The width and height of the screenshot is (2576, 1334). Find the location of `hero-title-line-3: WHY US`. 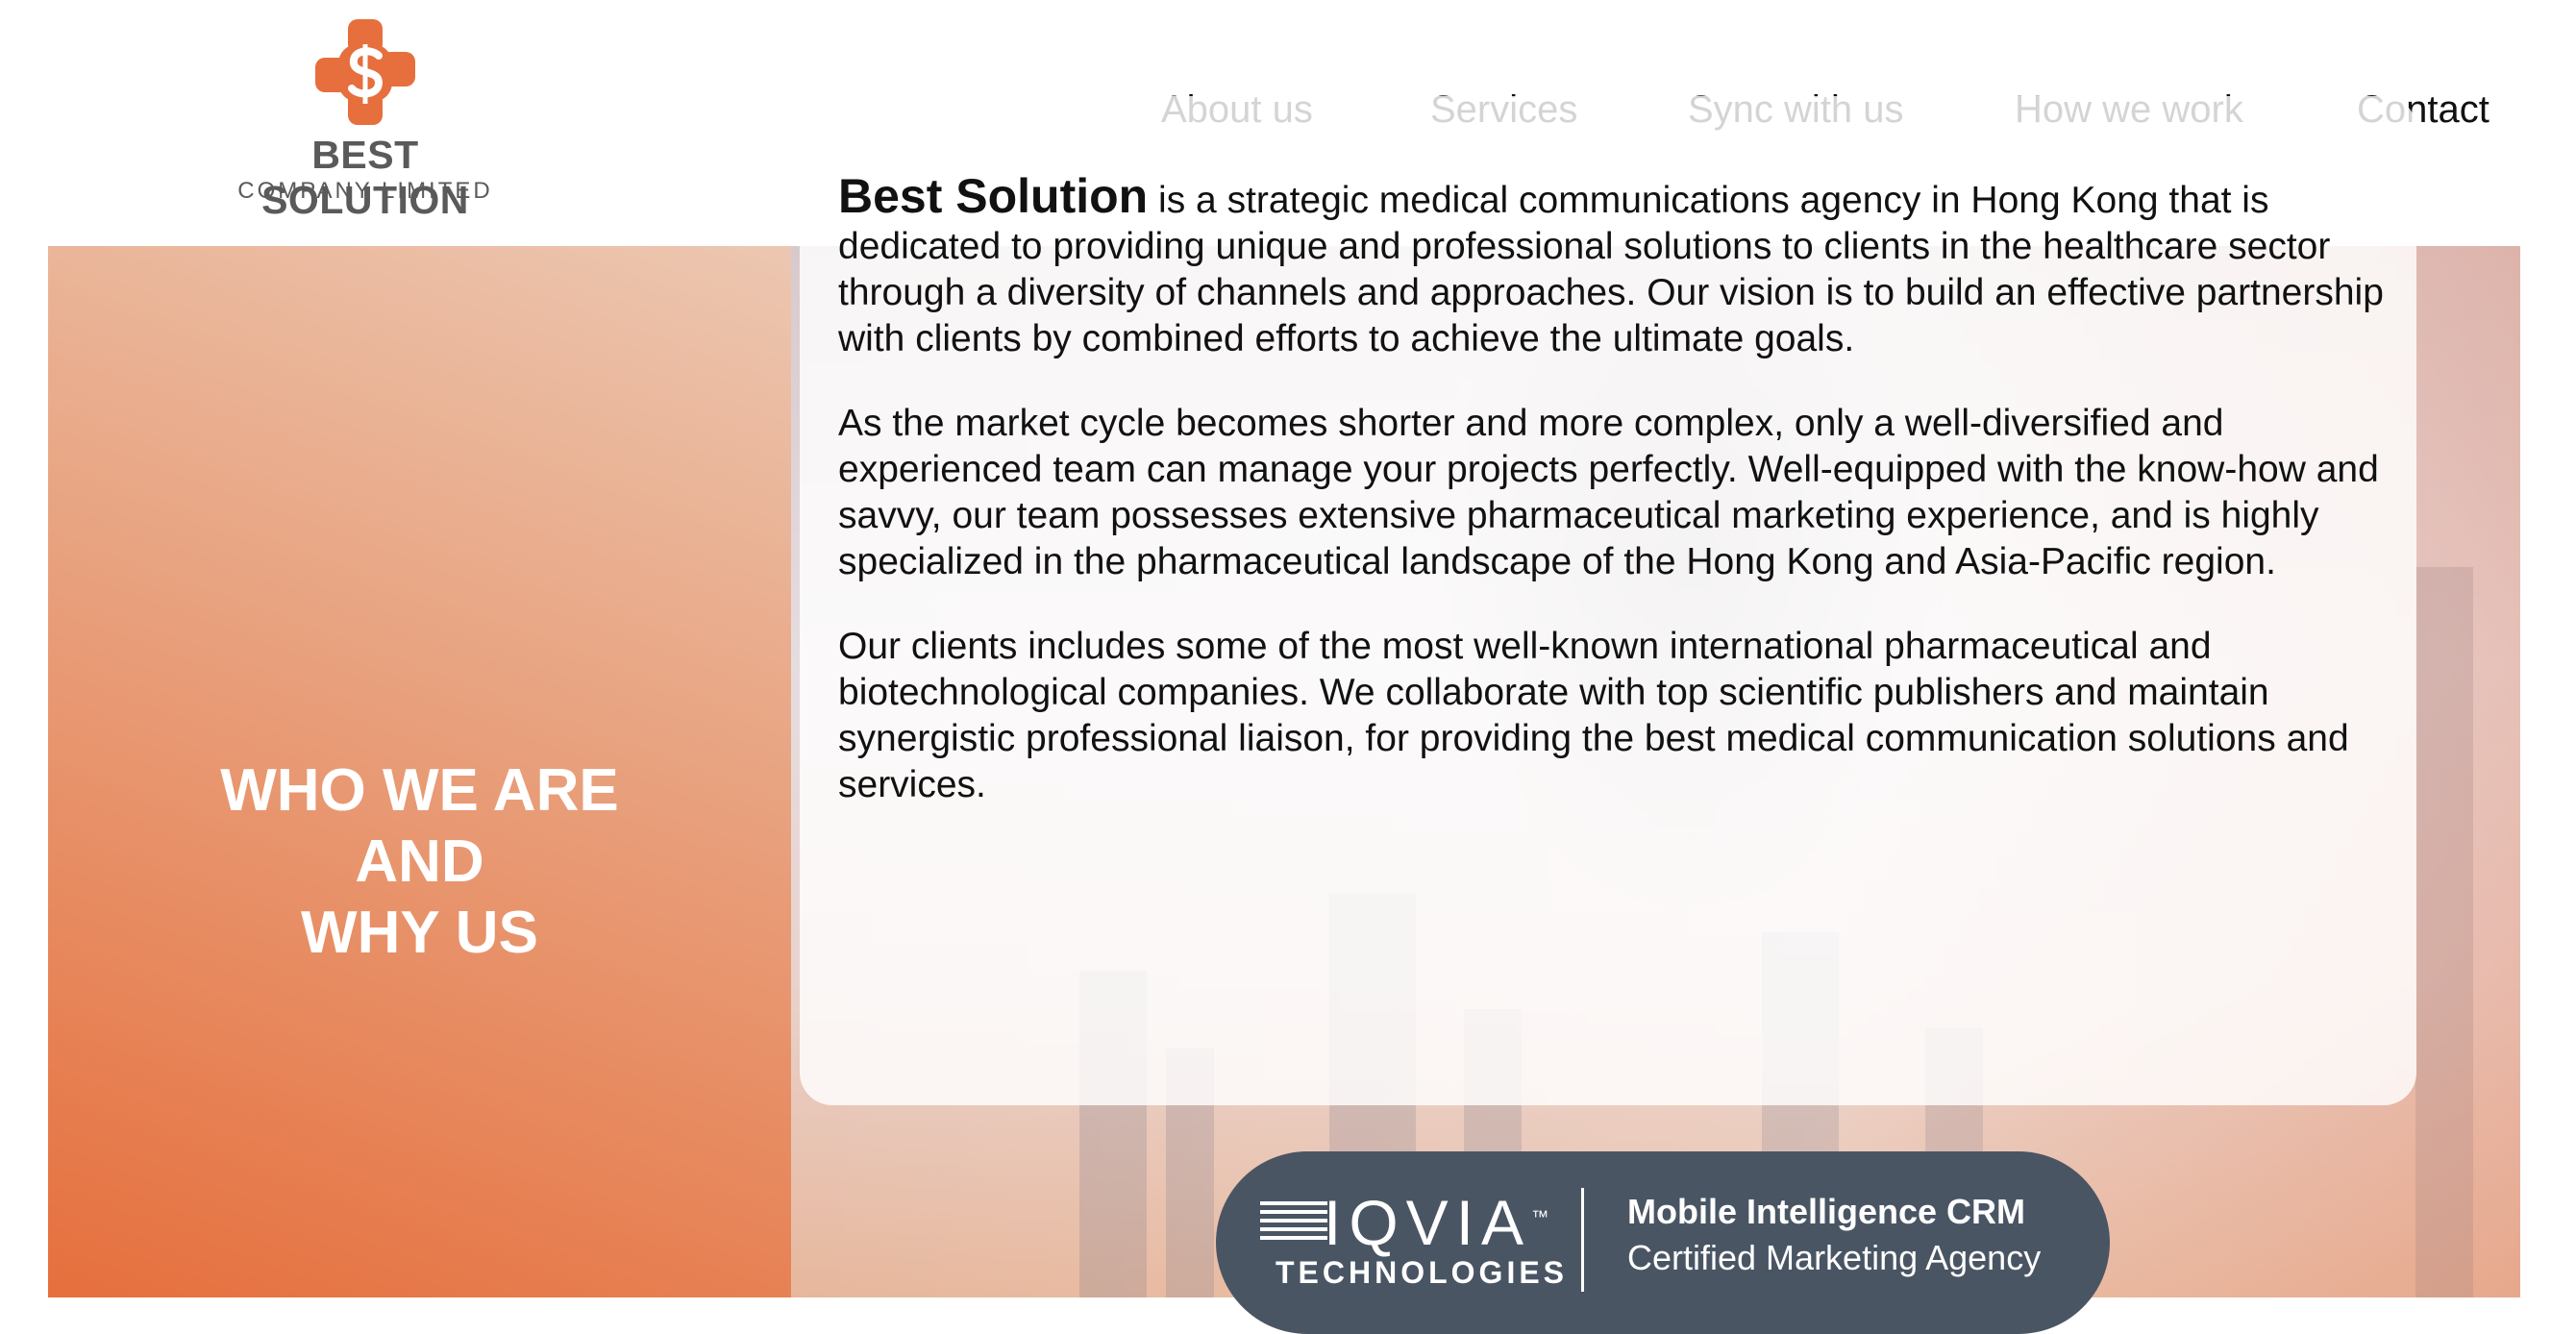

hero-title-line-3: WHY US is located at coordinates (420, 933).